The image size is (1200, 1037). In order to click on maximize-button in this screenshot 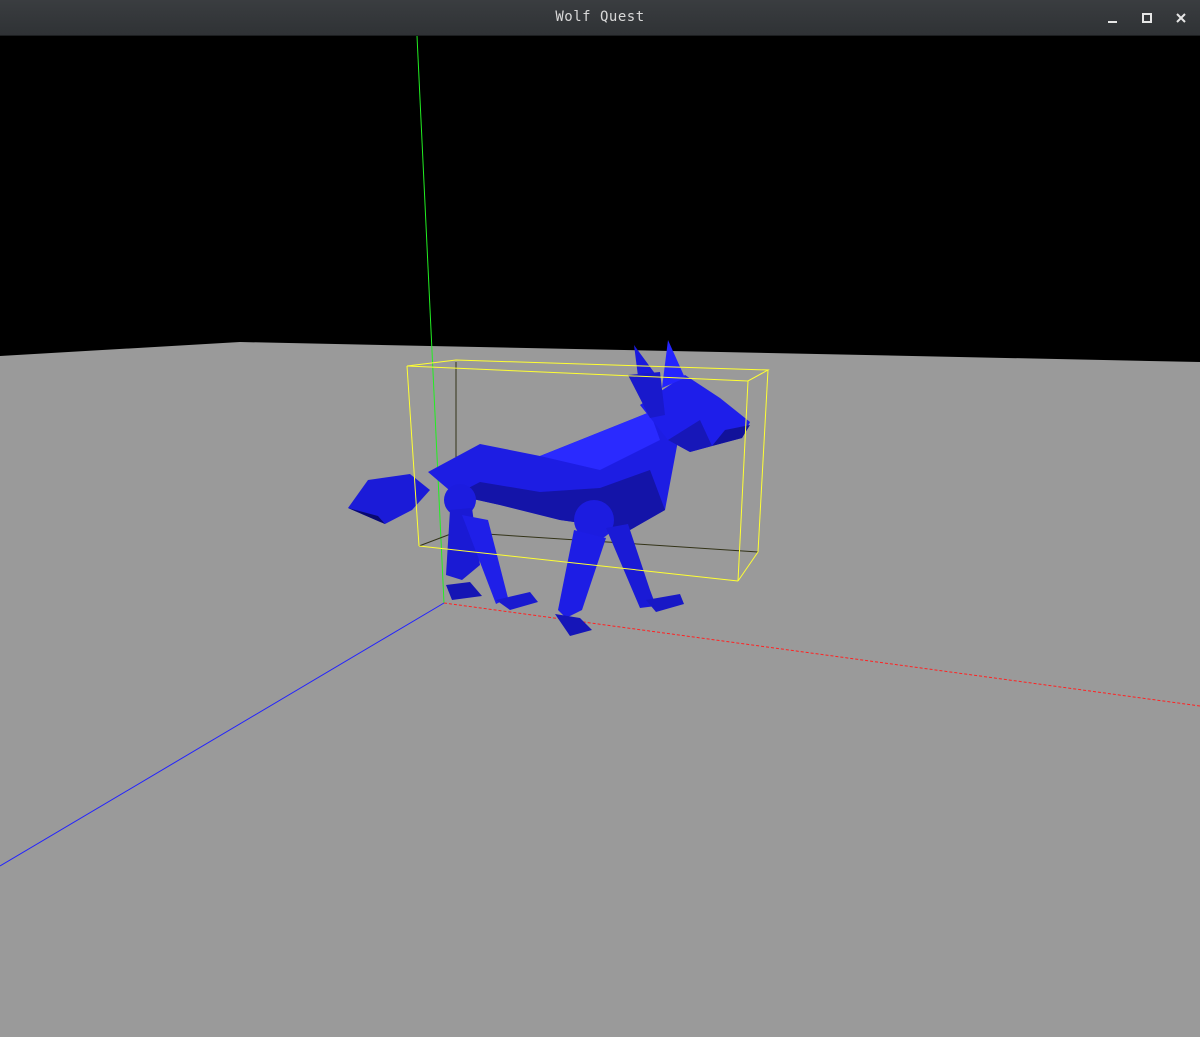, I will do `click(1147, 18)`.